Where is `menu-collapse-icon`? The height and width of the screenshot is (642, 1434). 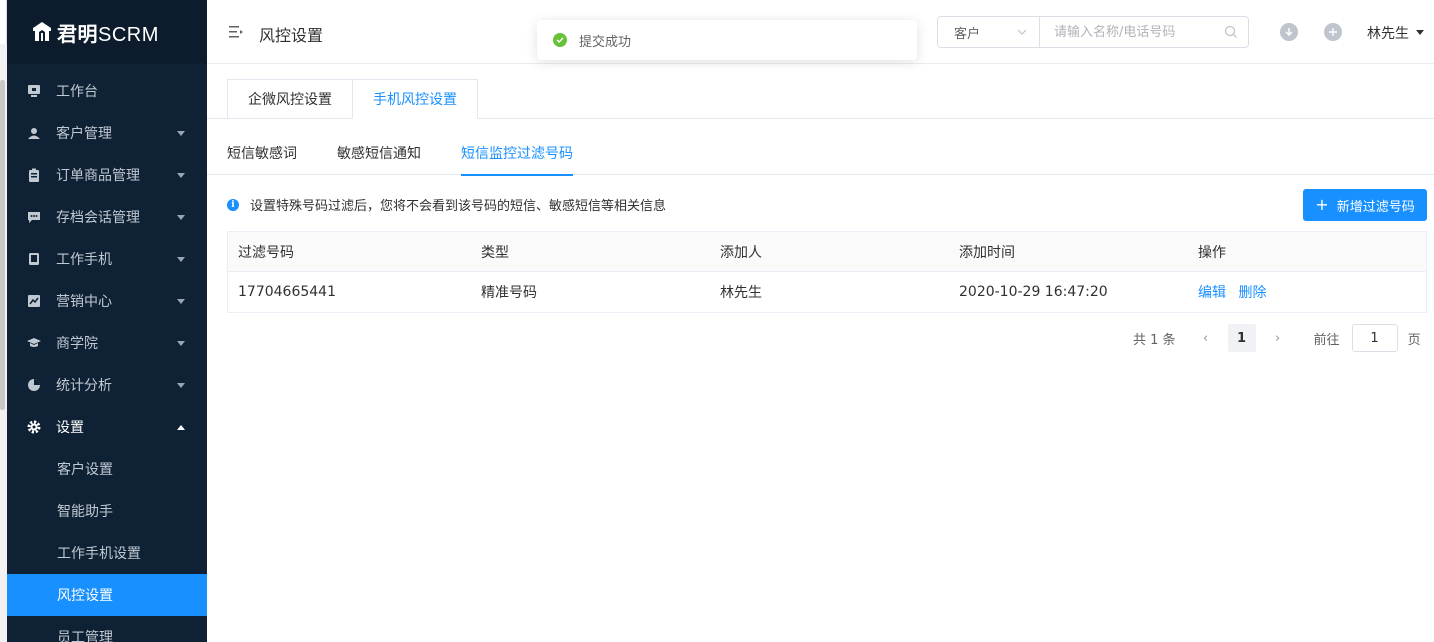
menu-collapse-icon is located at coordinates (236, 32).